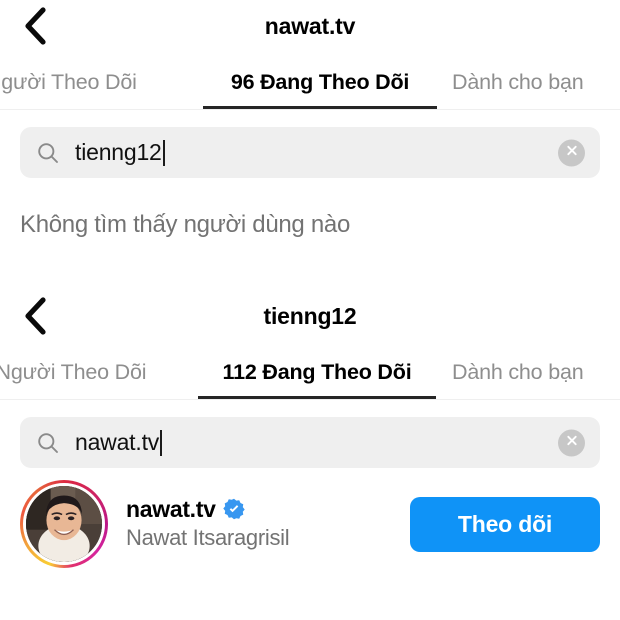 The image size is (620, 620). I want to click on user-avatar, so click(64, 524).